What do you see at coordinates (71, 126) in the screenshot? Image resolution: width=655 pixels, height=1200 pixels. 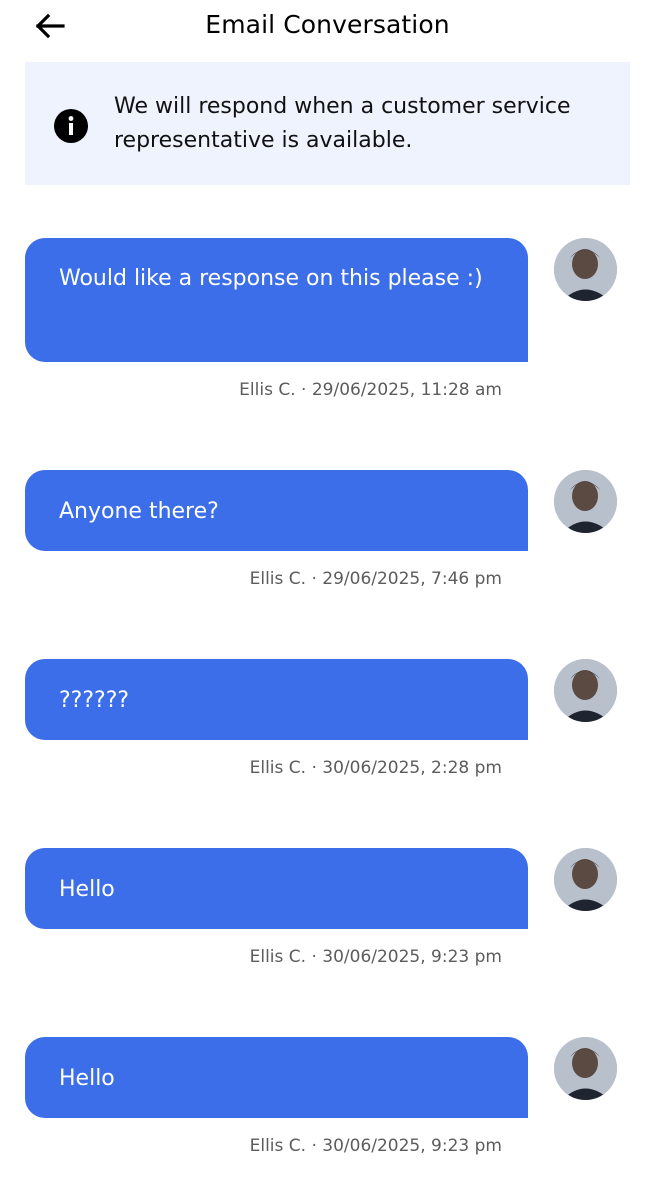 I see `info-icon` at bounding box center [71, 126].